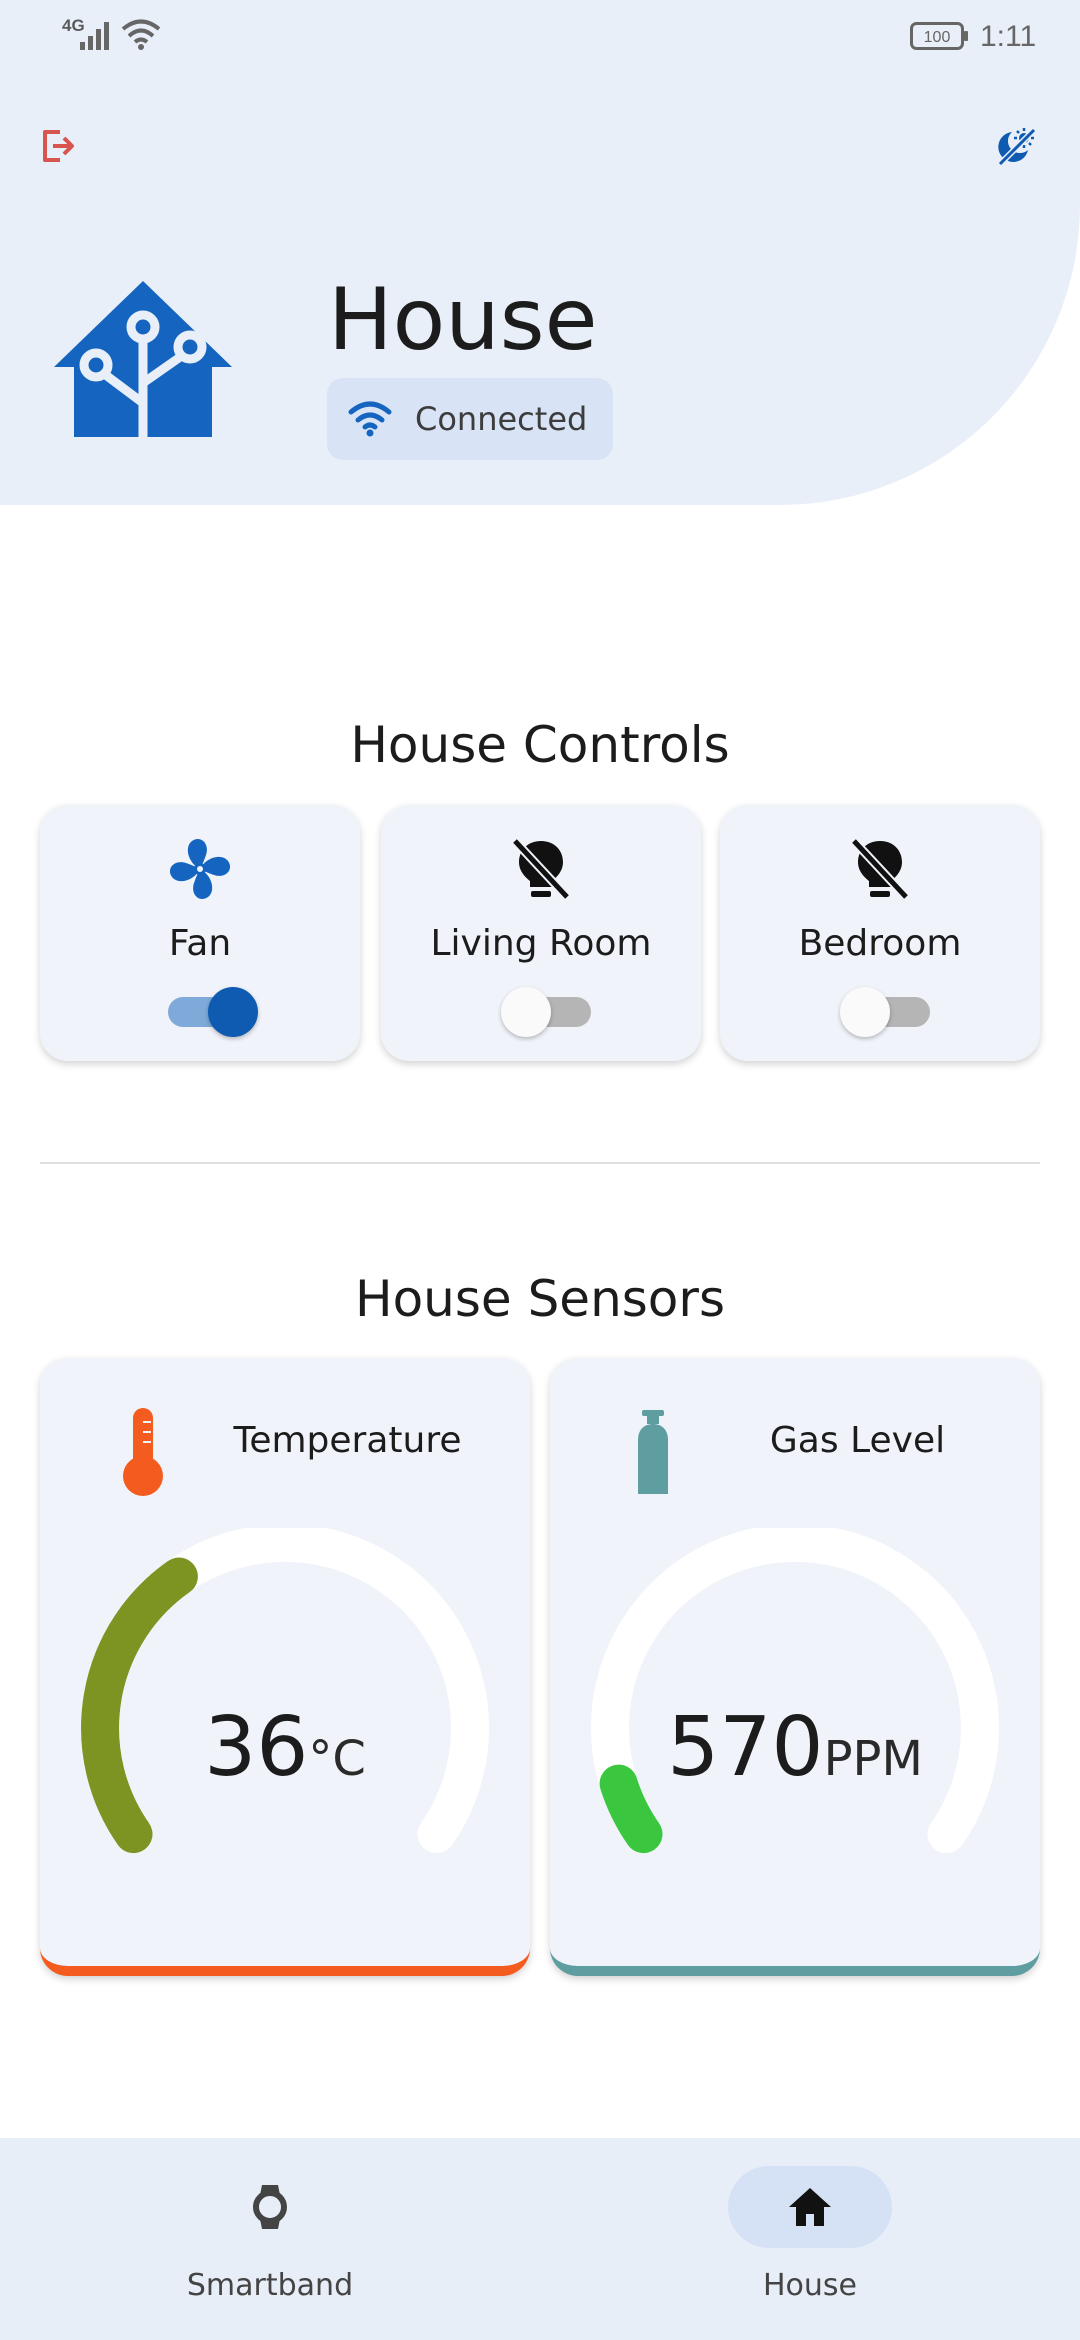 Image resolution: width=1080 pixels, height=2340 pixels. Describe the element at coordinates (347, 1440) in the screenshot. I see `sensor-label-temperature: Temperature` at that location.